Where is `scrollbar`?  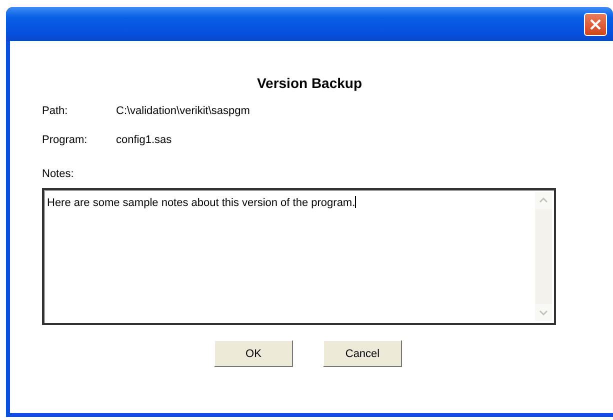
scrollbar is located at coordinates (543, 256).